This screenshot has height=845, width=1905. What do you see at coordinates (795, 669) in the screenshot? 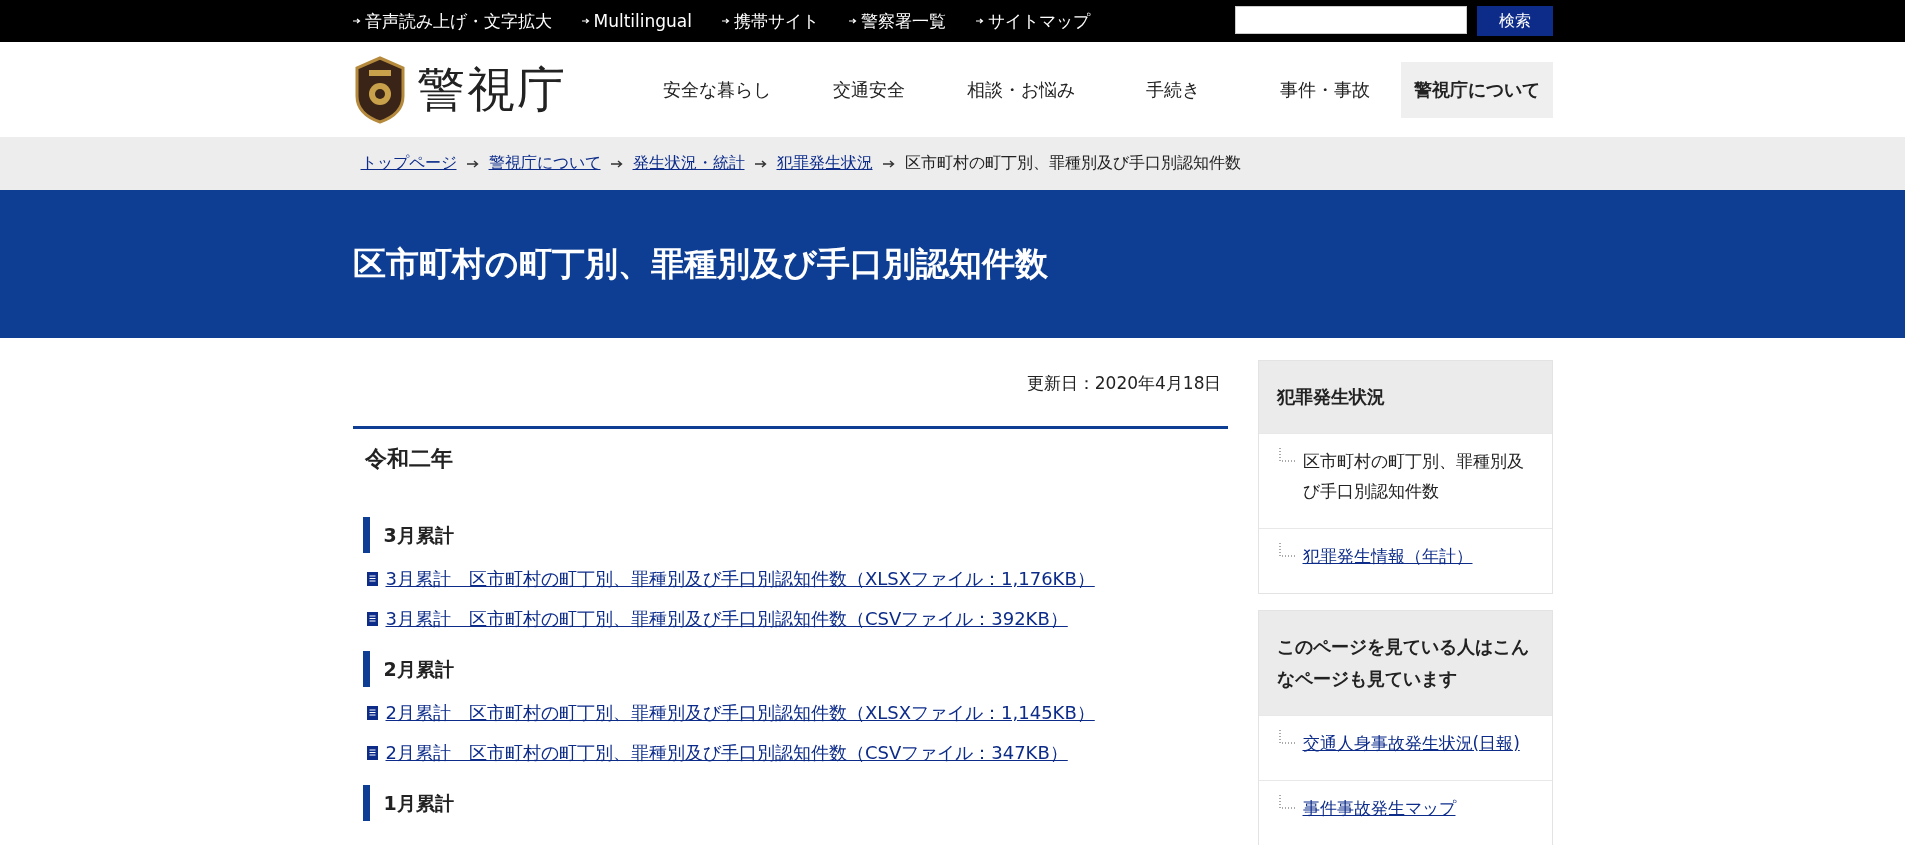
I see `section-heading: 2月累計` at bounding box center [795, 669].